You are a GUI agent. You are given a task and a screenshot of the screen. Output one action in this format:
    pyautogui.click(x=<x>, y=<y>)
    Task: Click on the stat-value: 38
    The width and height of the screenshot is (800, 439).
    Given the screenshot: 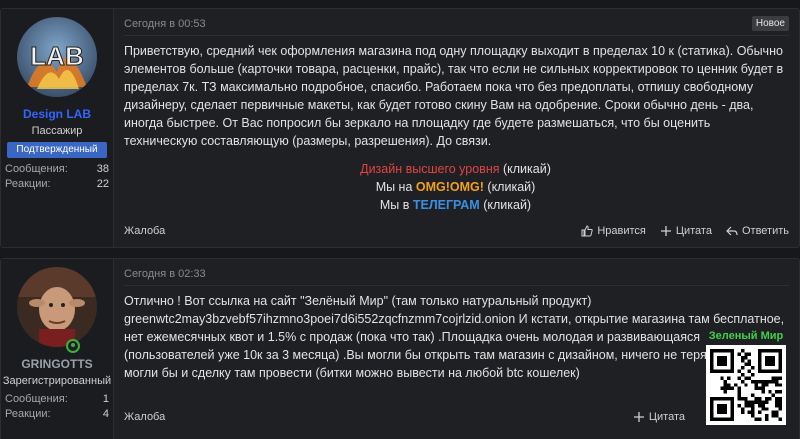 What is the action you would take?
    pyautogui.click(x=102, y=169)
    